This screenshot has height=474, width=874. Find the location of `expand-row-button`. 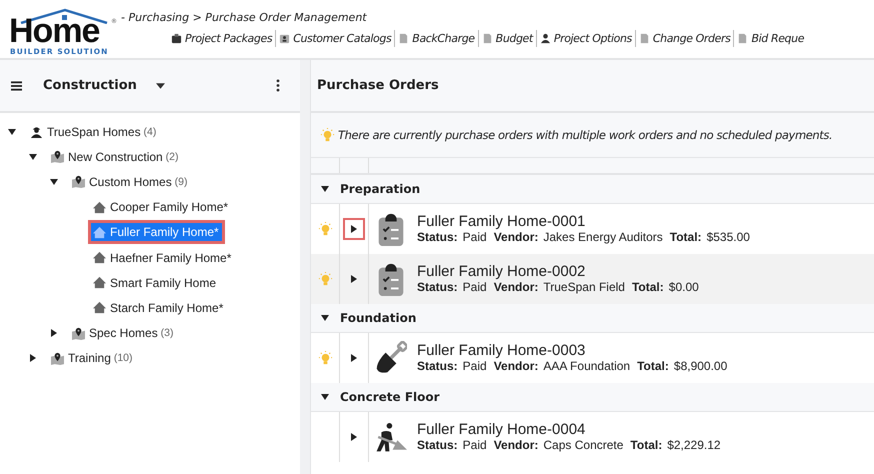

expand-row-button is located at coordinates (354, 229).